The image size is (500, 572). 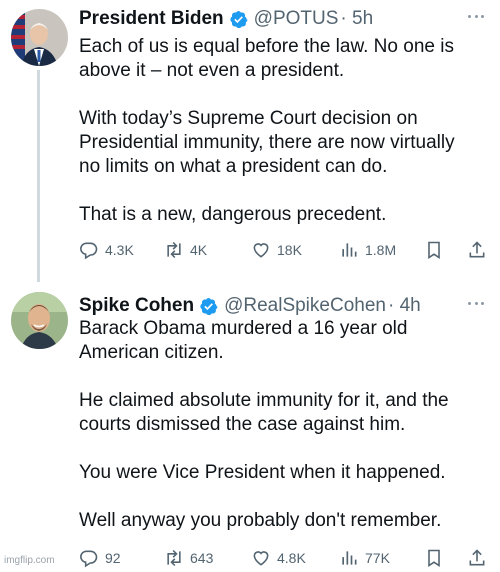 I want to click on like-count: 4.8K, so click(x=291, y=558).